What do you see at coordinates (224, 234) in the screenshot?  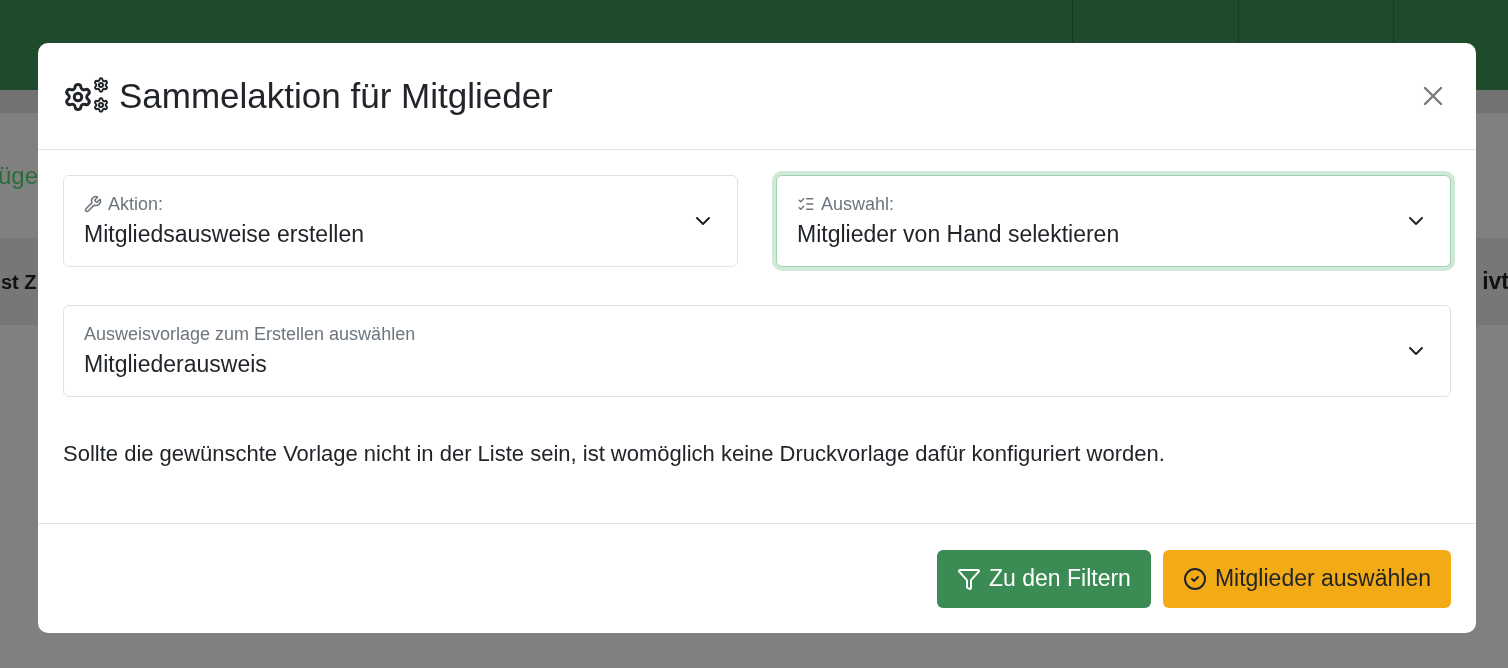 I see `field-value: Mitgliedsausweise erstellen` at bounding box center [224, 234].